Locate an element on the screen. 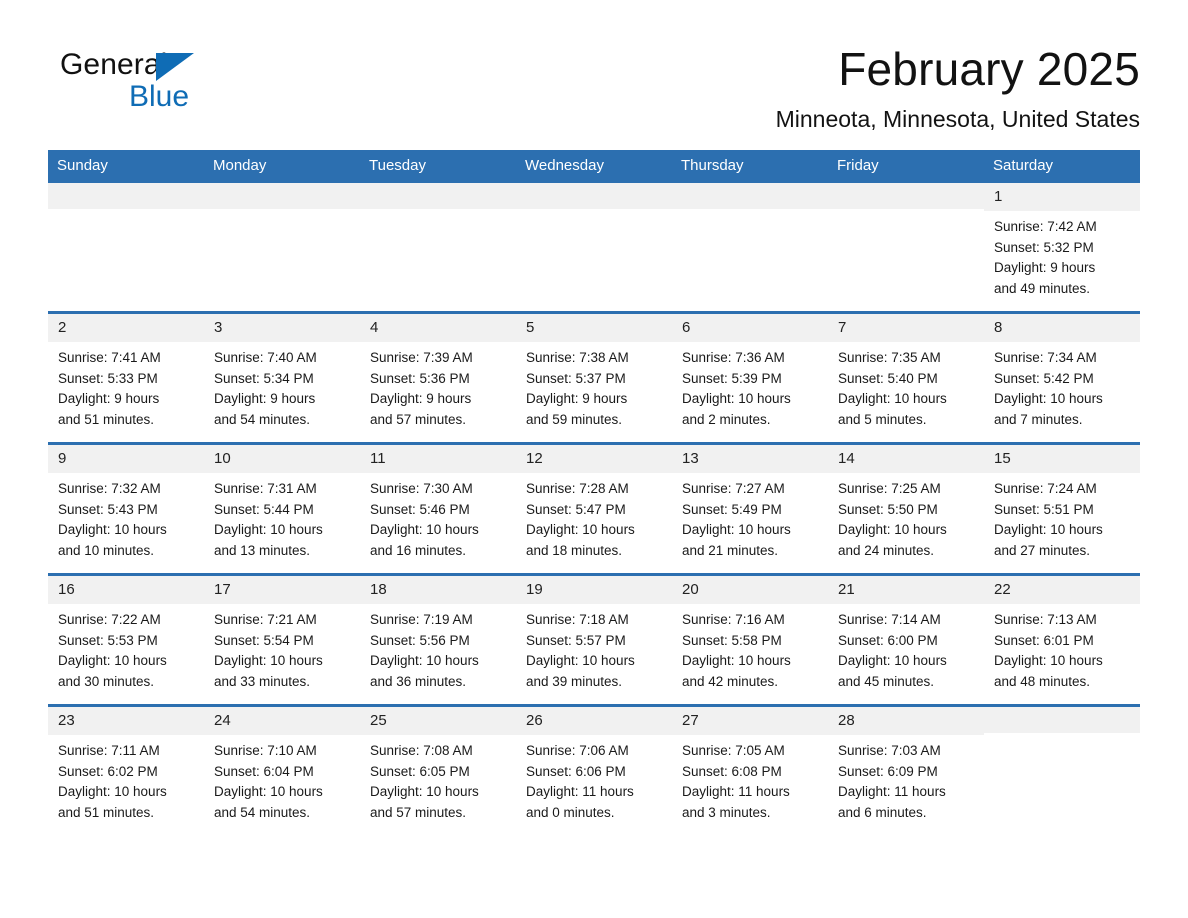 The height and width of the screenshot is (918, 1188). sunset-text: Sunset: 5:43 PM is located at coordinates (108, 509).